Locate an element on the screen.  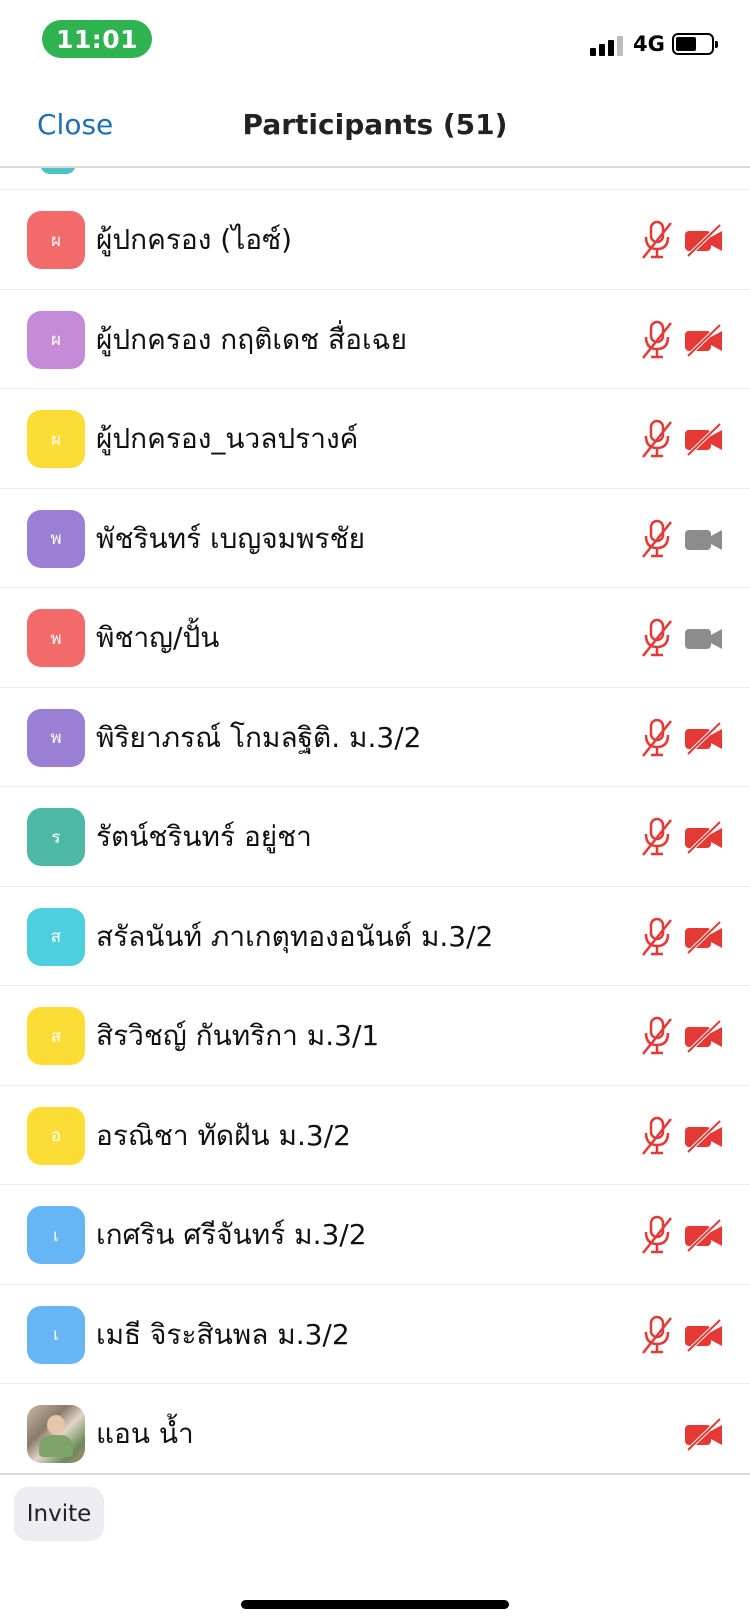
participant-row: ส สรัลนันท์ ภาเกตุทองอนันต์ ม.3/2 is located at coordinates (375, 936).